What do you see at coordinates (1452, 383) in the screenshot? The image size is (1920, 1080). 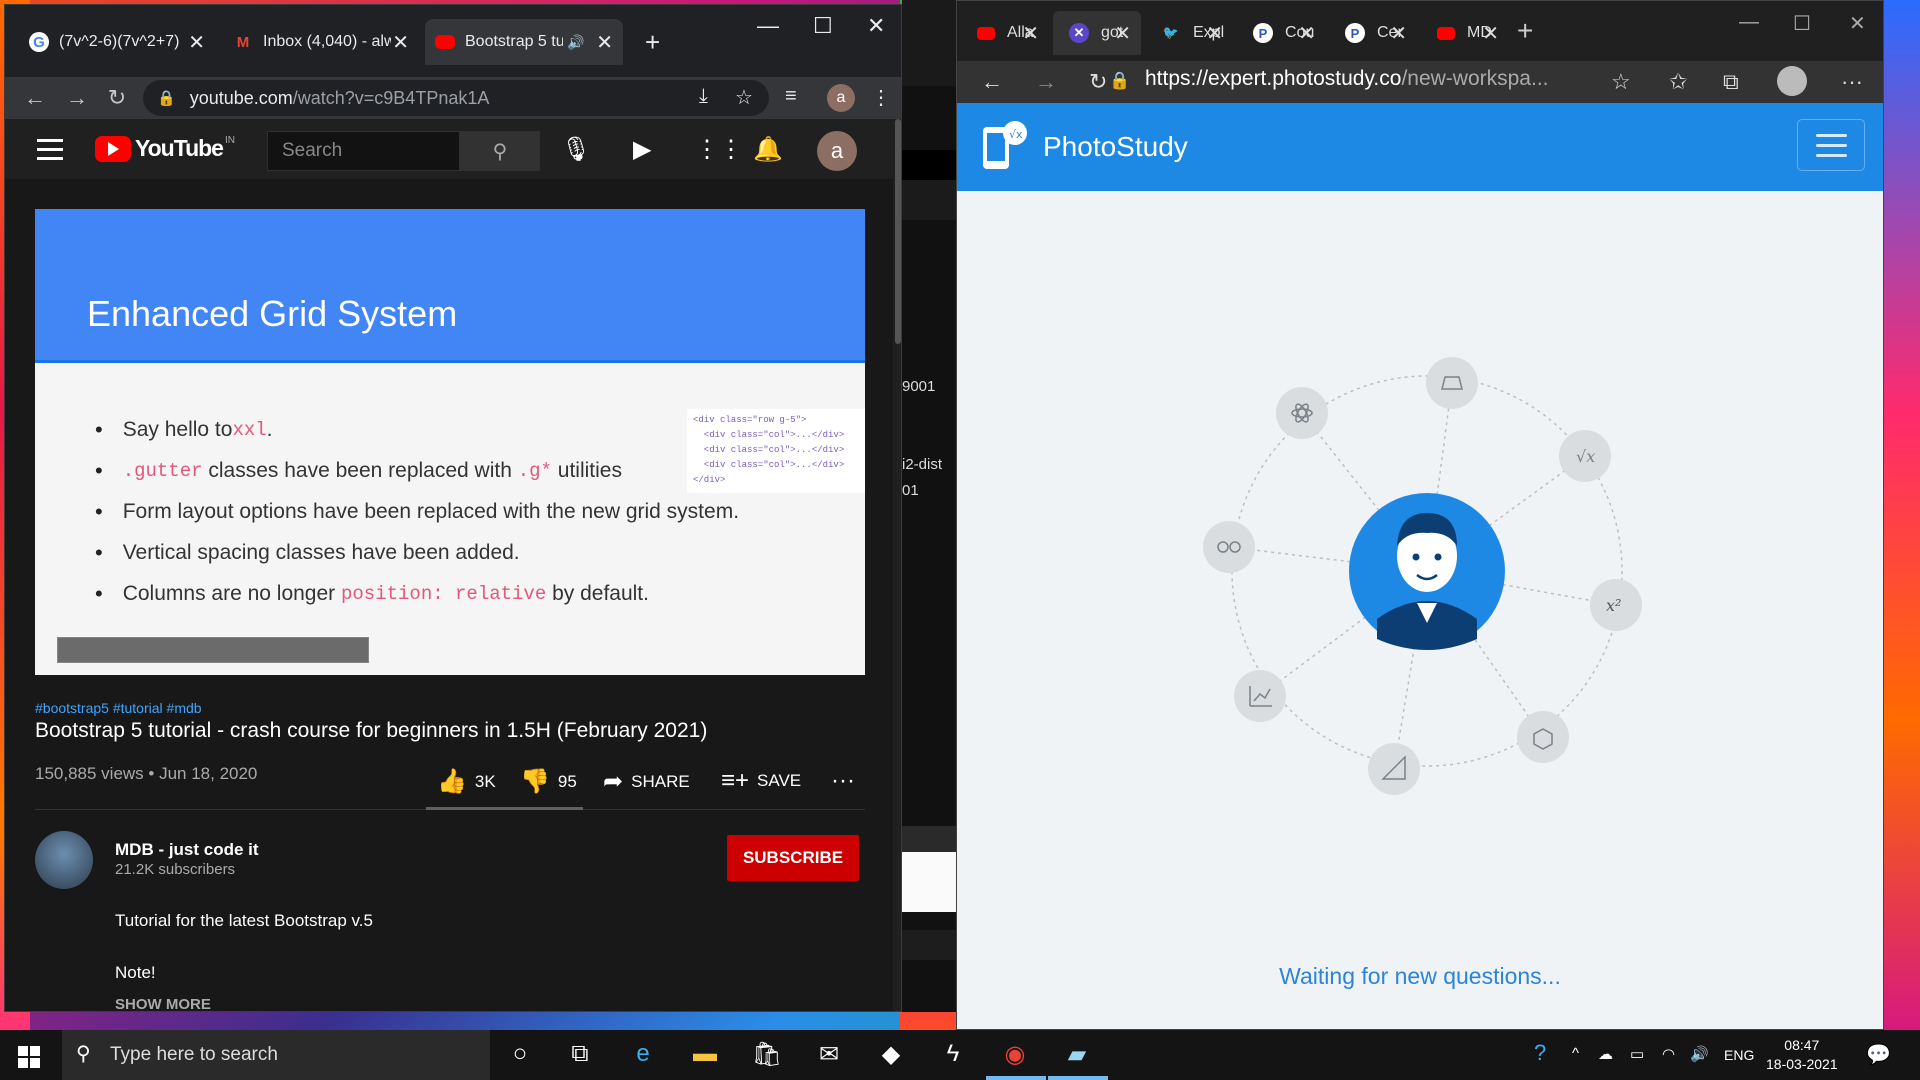 I see `geometry-icon` at bounding box center [1452, 383].